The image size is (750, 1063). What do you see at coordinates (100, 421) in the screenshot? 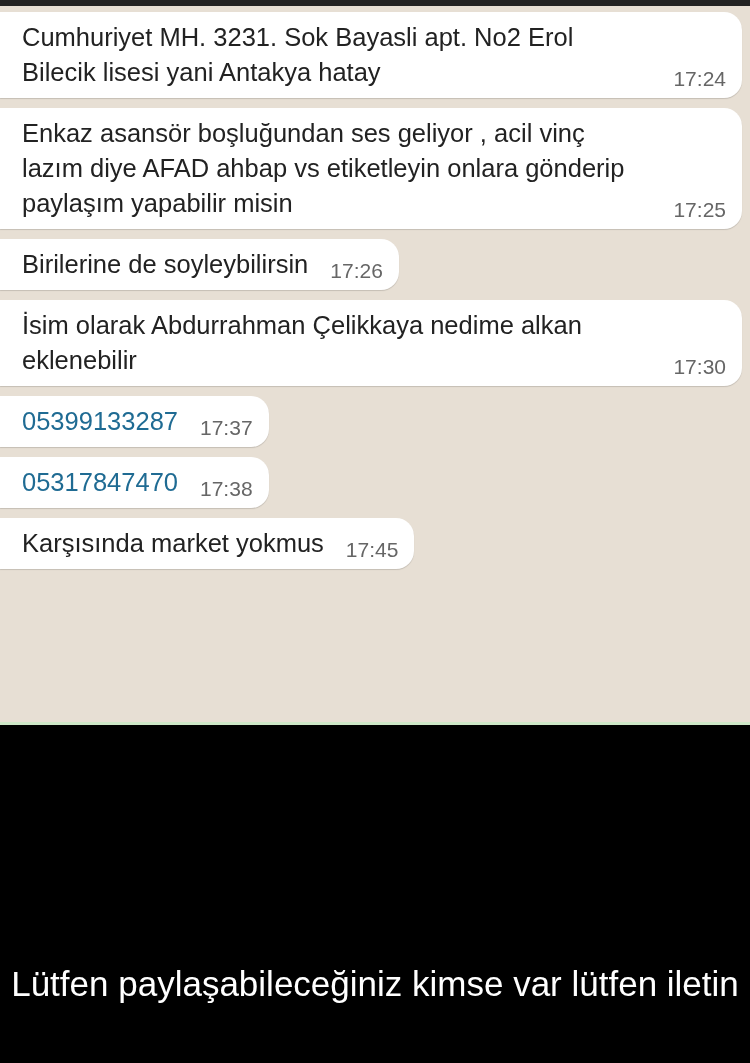
I see `phone-number-link: 05399133287` at bounding box center [100, 421].